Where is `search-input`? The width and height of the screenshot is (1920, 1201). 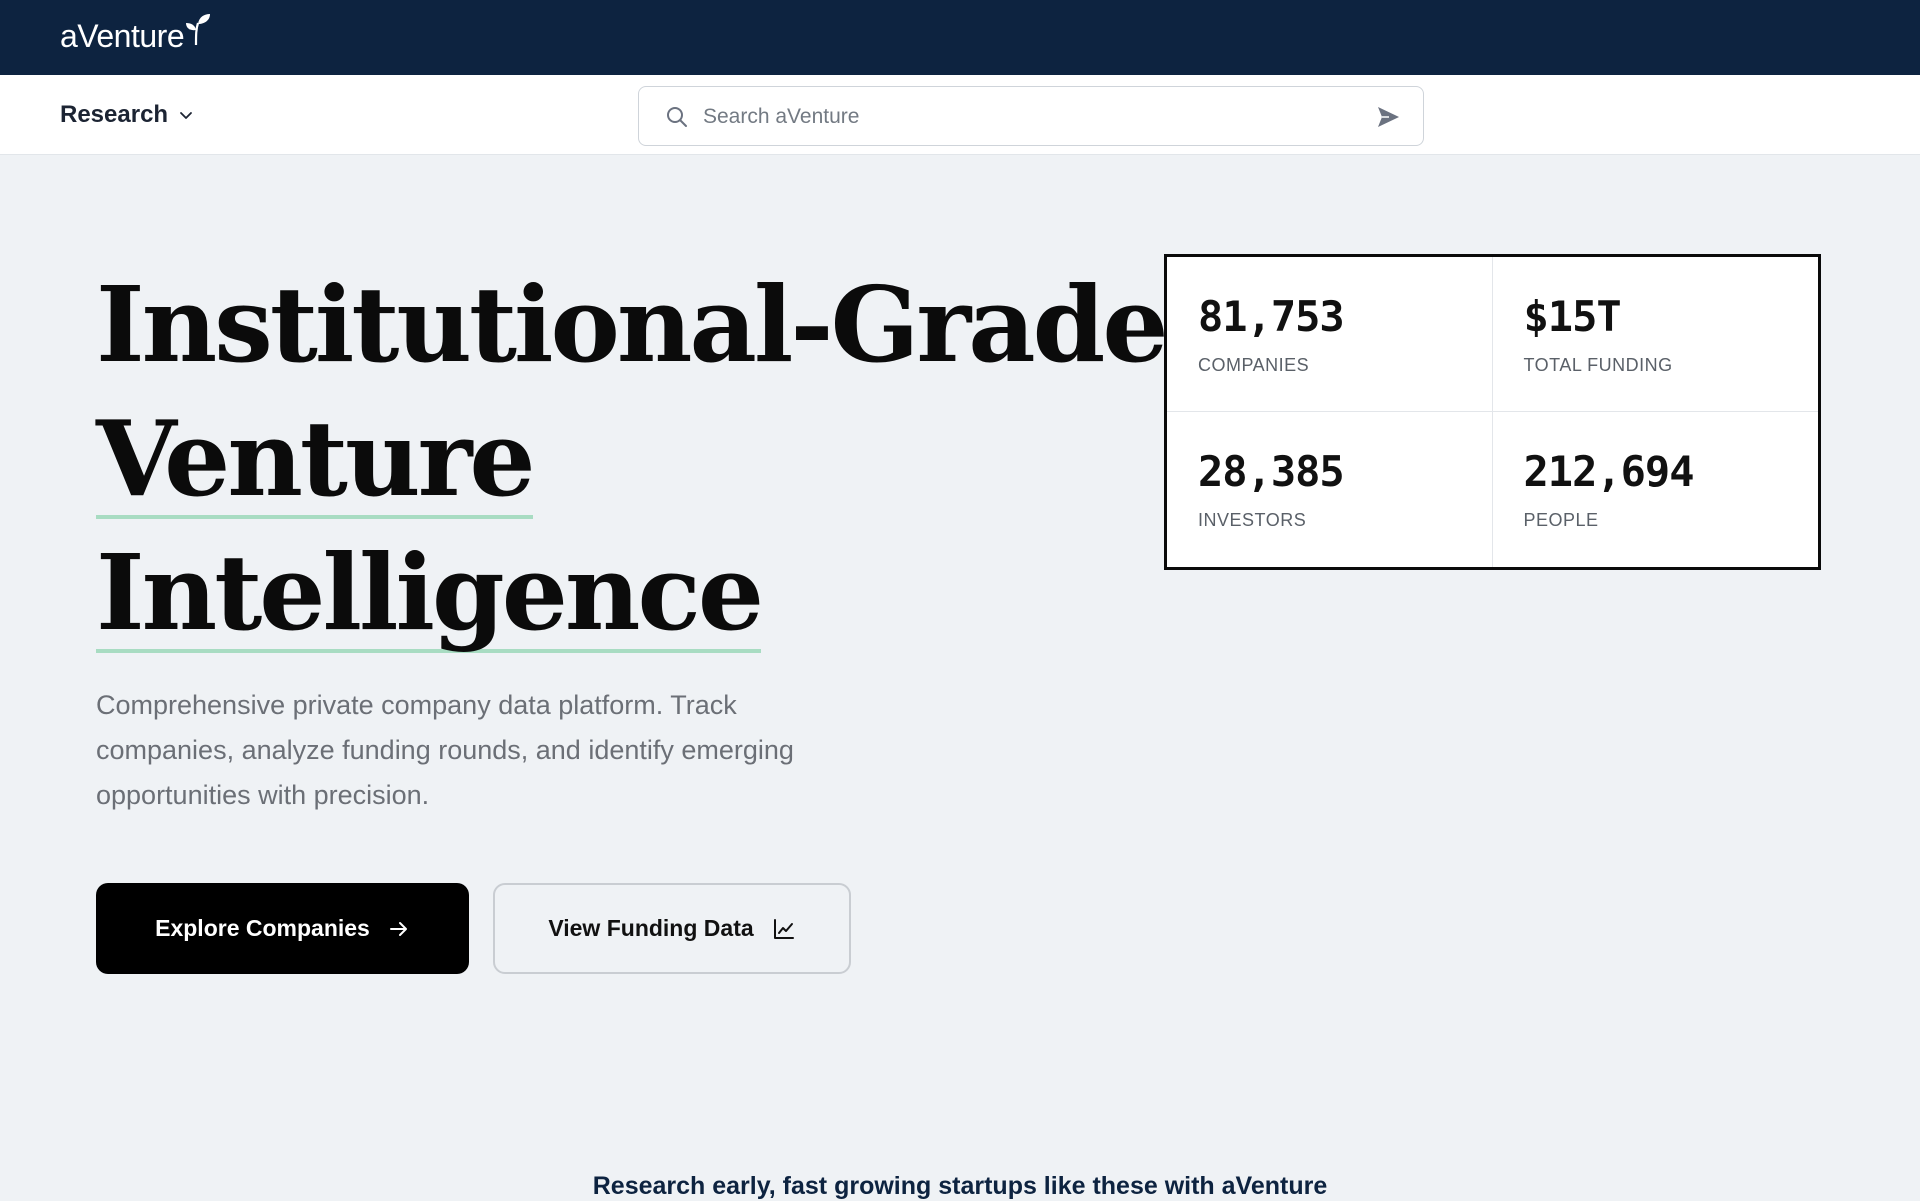
search-input is located at coordinates (1028, 117).